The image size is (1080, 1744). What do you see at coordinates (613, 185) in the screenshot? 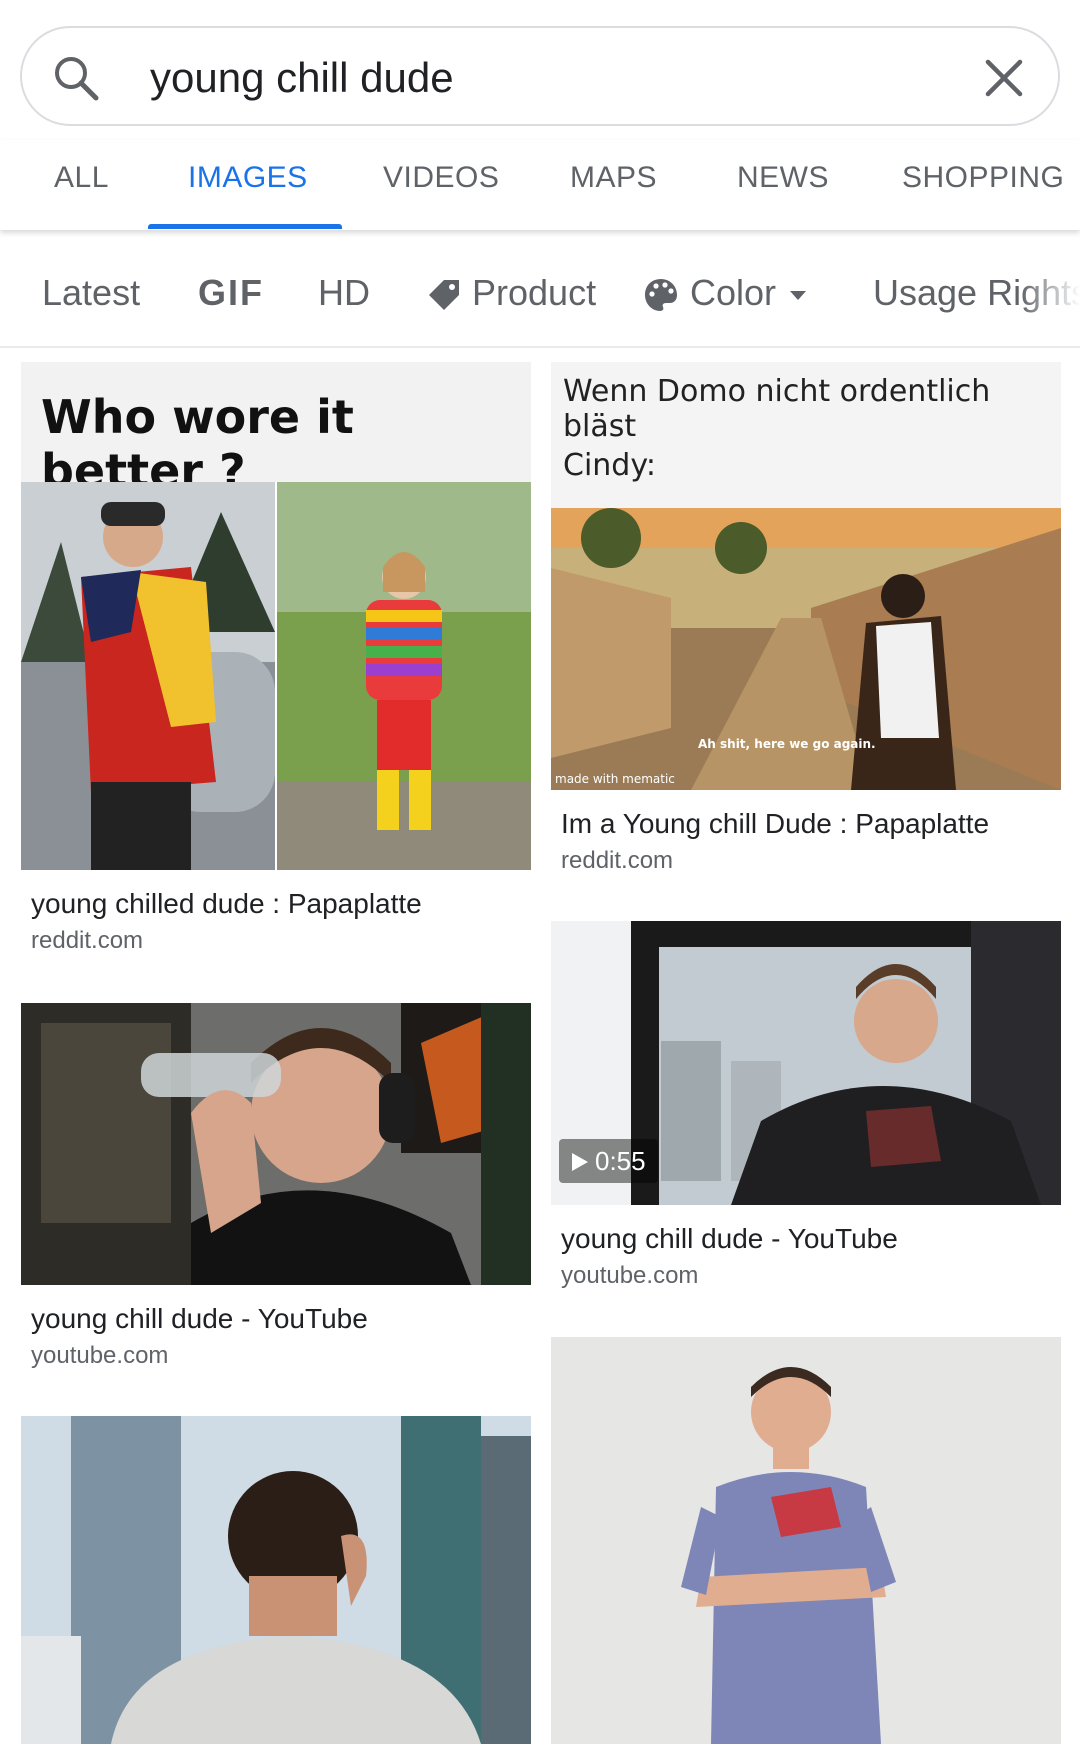
I see `tab-maps: MAPS` at bounding box center [613, 185].